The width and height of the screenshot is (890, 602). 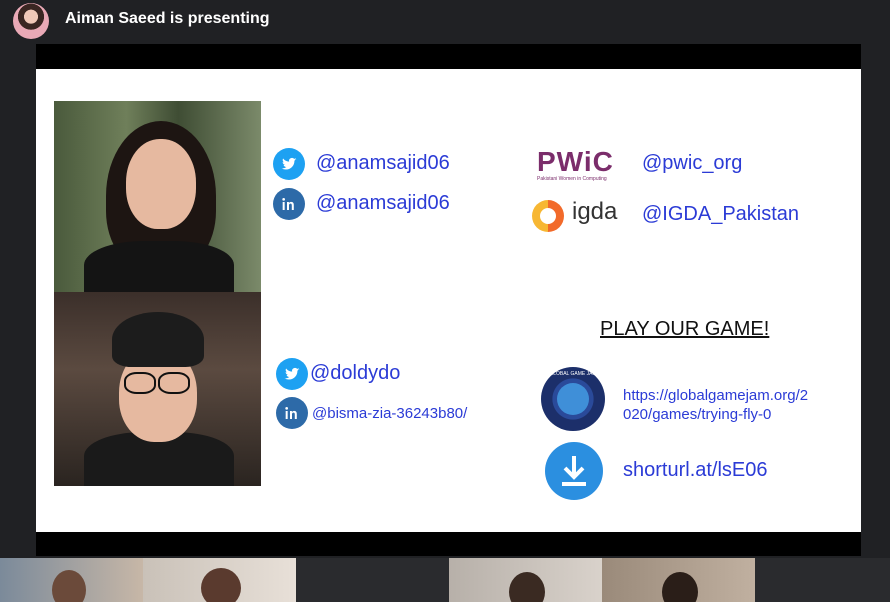 I want to click on game-url-line2: 020/games/trying-fly-0, so click(x=697, y=414).